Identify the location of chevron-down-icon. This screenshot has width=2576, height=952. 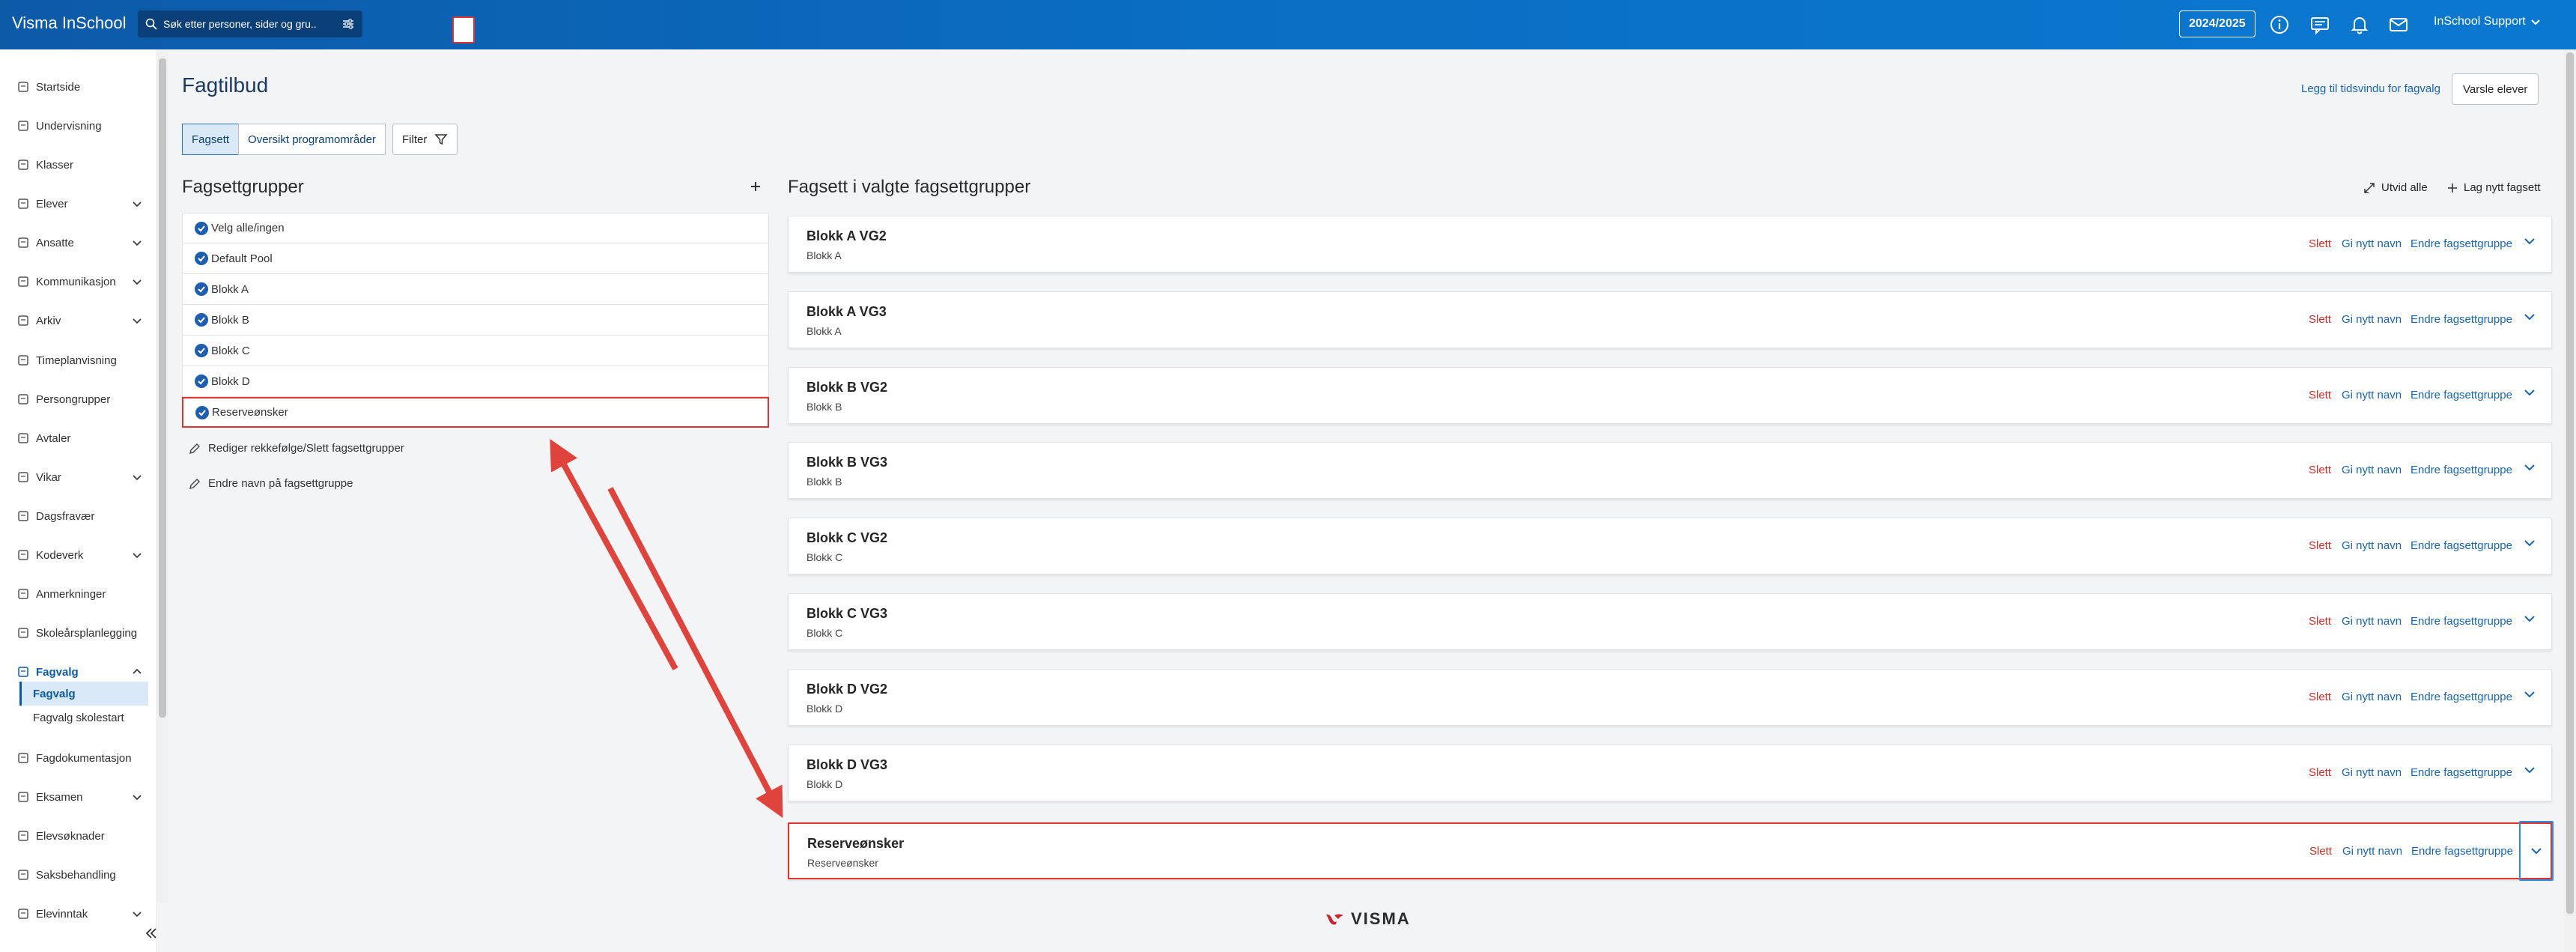
(2536, 851).